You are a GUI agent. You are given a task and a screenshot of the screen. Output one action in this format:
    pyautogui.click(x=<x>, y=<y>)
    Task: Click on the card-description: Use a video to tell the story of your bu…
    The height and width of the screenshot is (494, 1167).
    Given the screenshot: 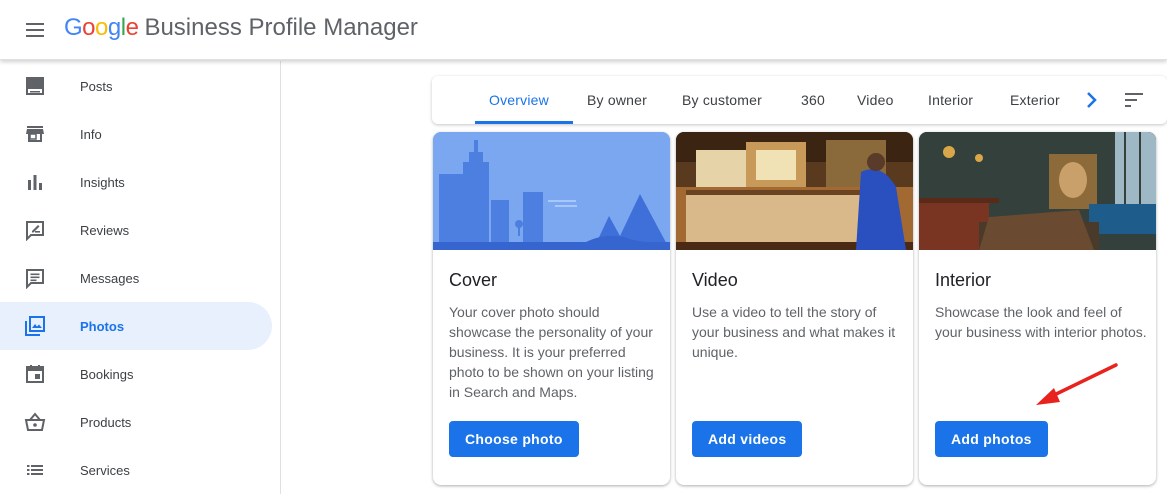 What is the action you would take?
    pyautogui.click(x=794, y=332)
    